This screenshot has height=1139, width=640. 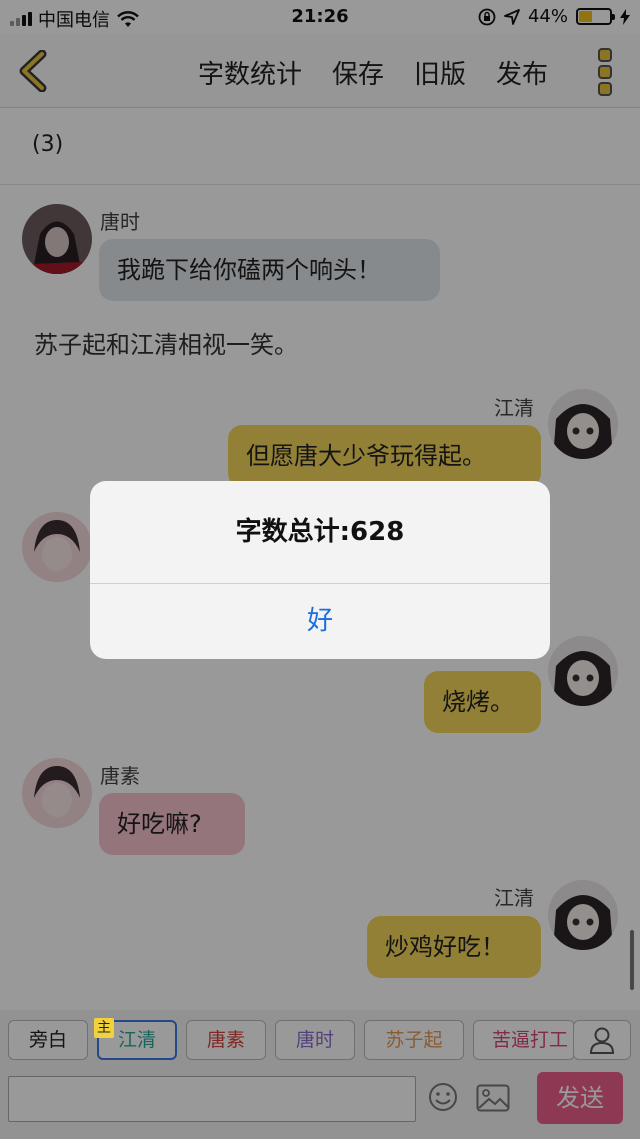 What do you see at coordinates (320, 570) in the screenshot?
I see `word-count-alert: 字数总计:628 好` at bounding box center [320, 570].